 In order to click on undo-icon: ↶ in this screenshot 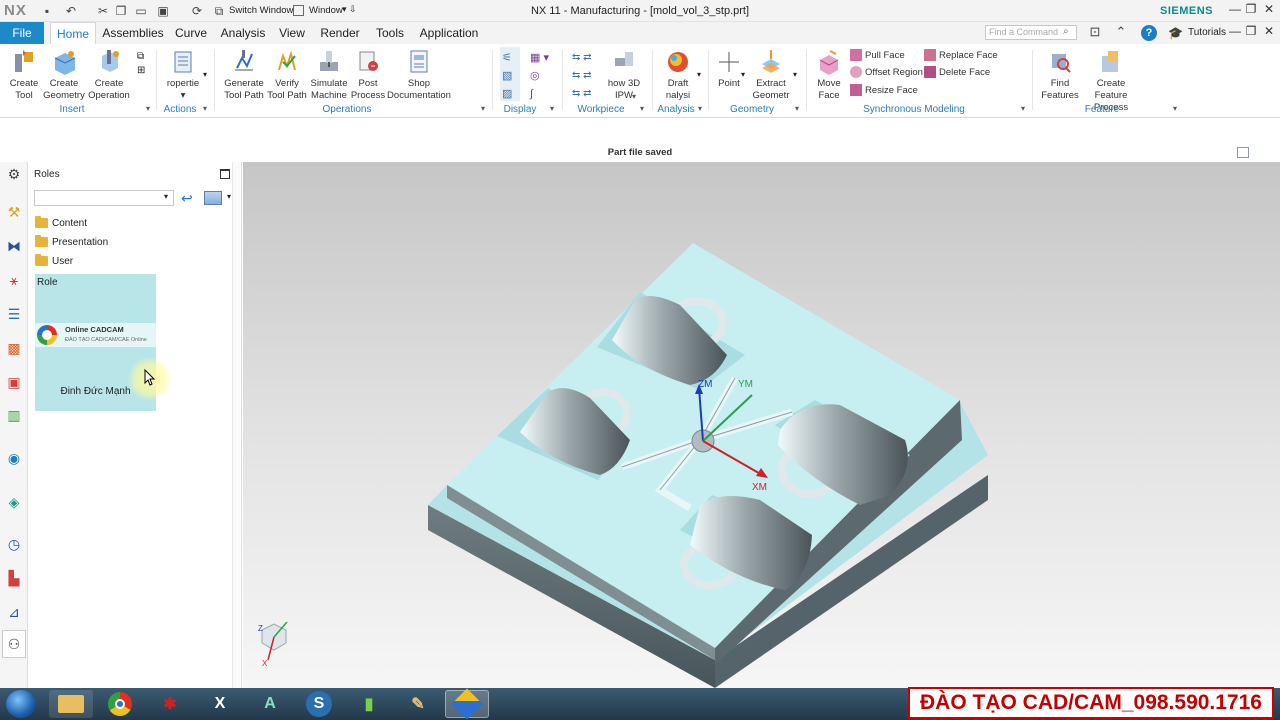, I will do `click(71, 11)`.